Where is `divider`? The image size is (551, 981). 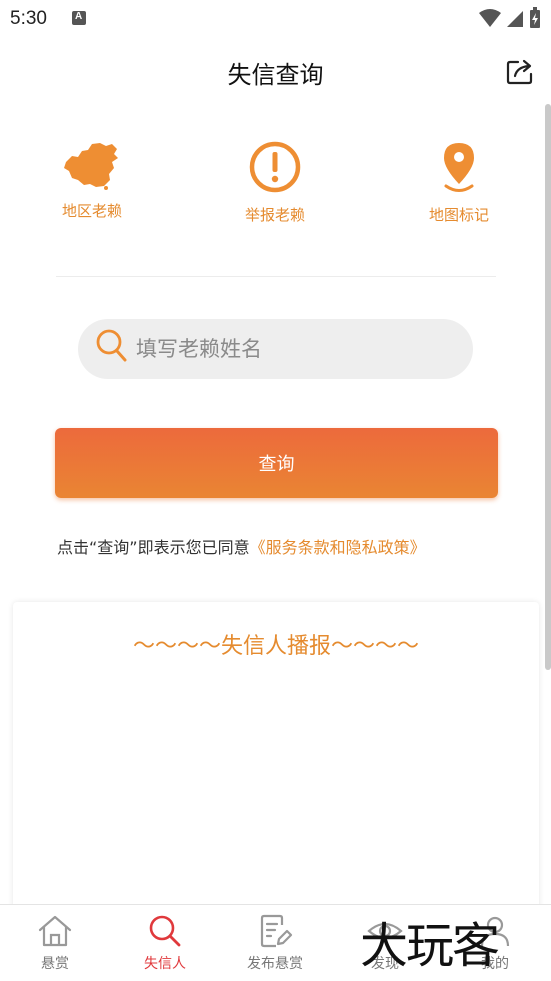
divider is located at coordinates (276, 276).